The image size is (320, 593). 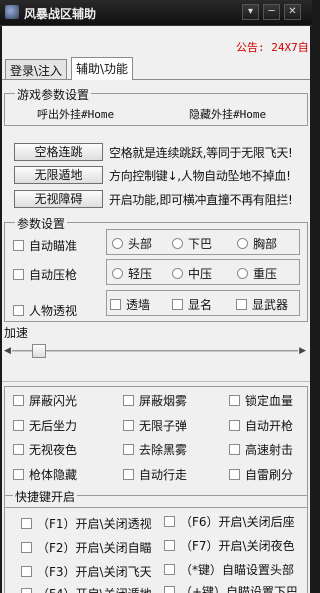 I want to click on hotkey-checkbox: （F1）开启\关闭透视, so click(x=86, y=523).